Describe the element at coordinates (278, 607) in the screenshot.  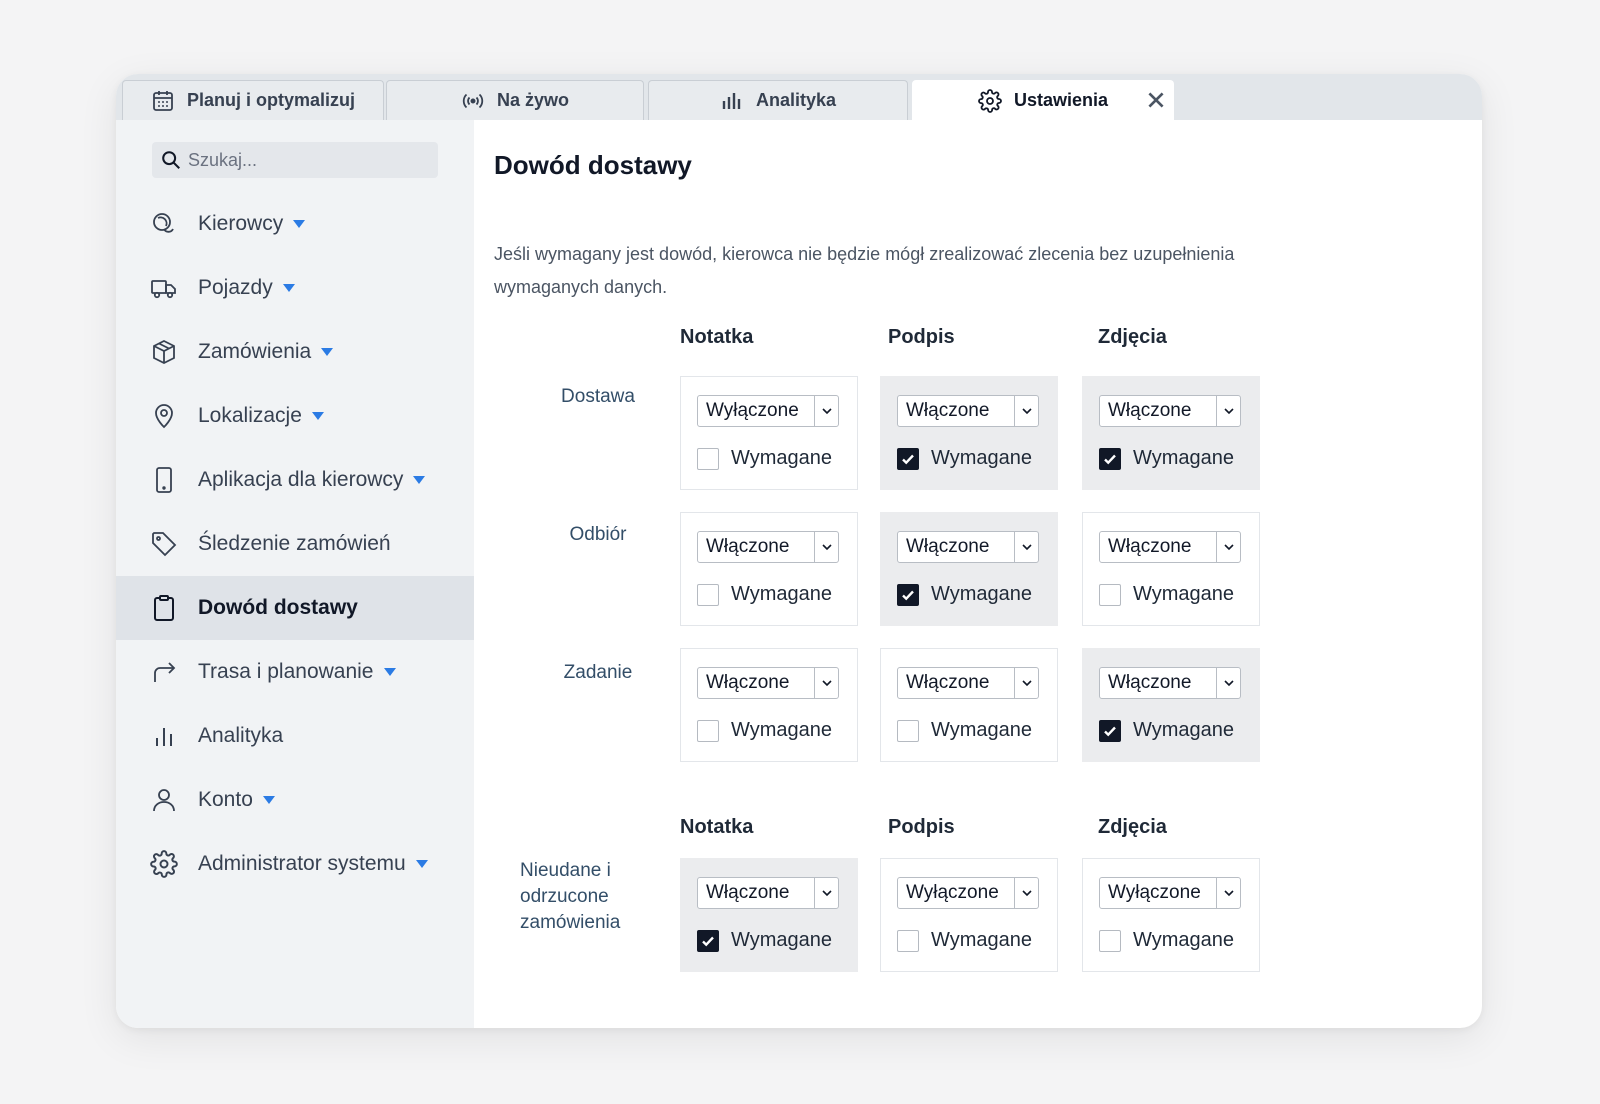
I see `sidebar-item-label: Dowód dostawy` at that location.